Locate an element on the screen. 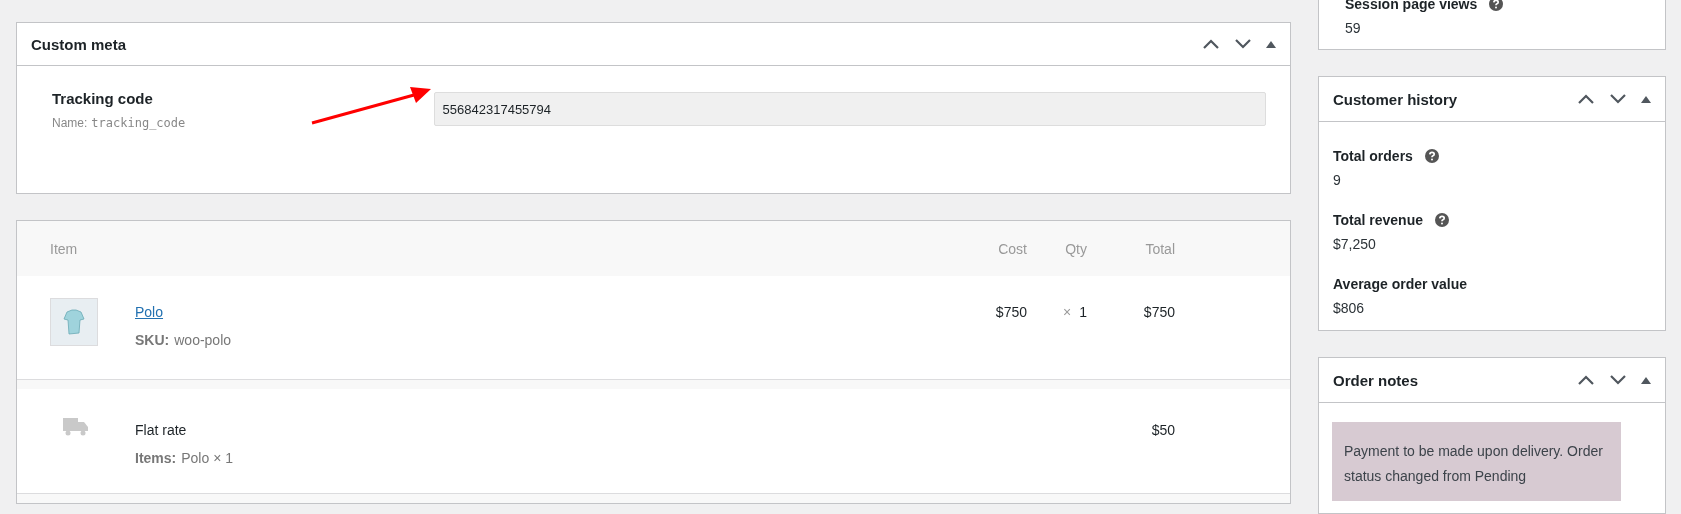  stat-value: $806 is located at coordinates (1349, 308).